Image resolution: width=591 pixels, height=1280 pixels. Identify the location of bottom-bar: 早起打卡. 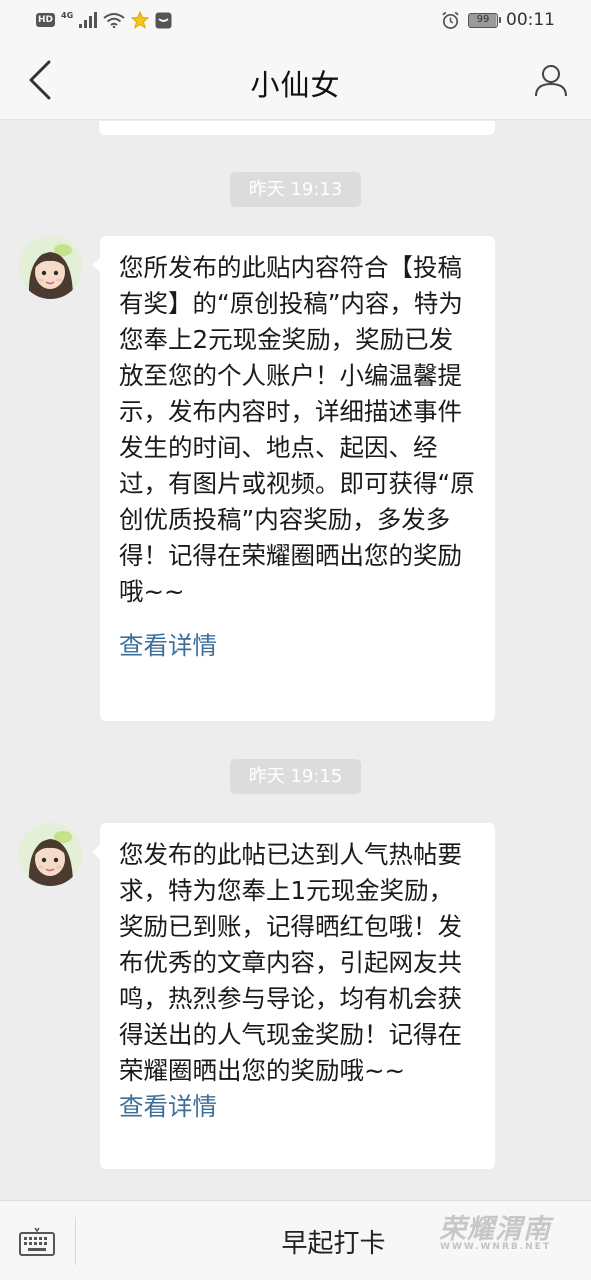
(295, 1240).